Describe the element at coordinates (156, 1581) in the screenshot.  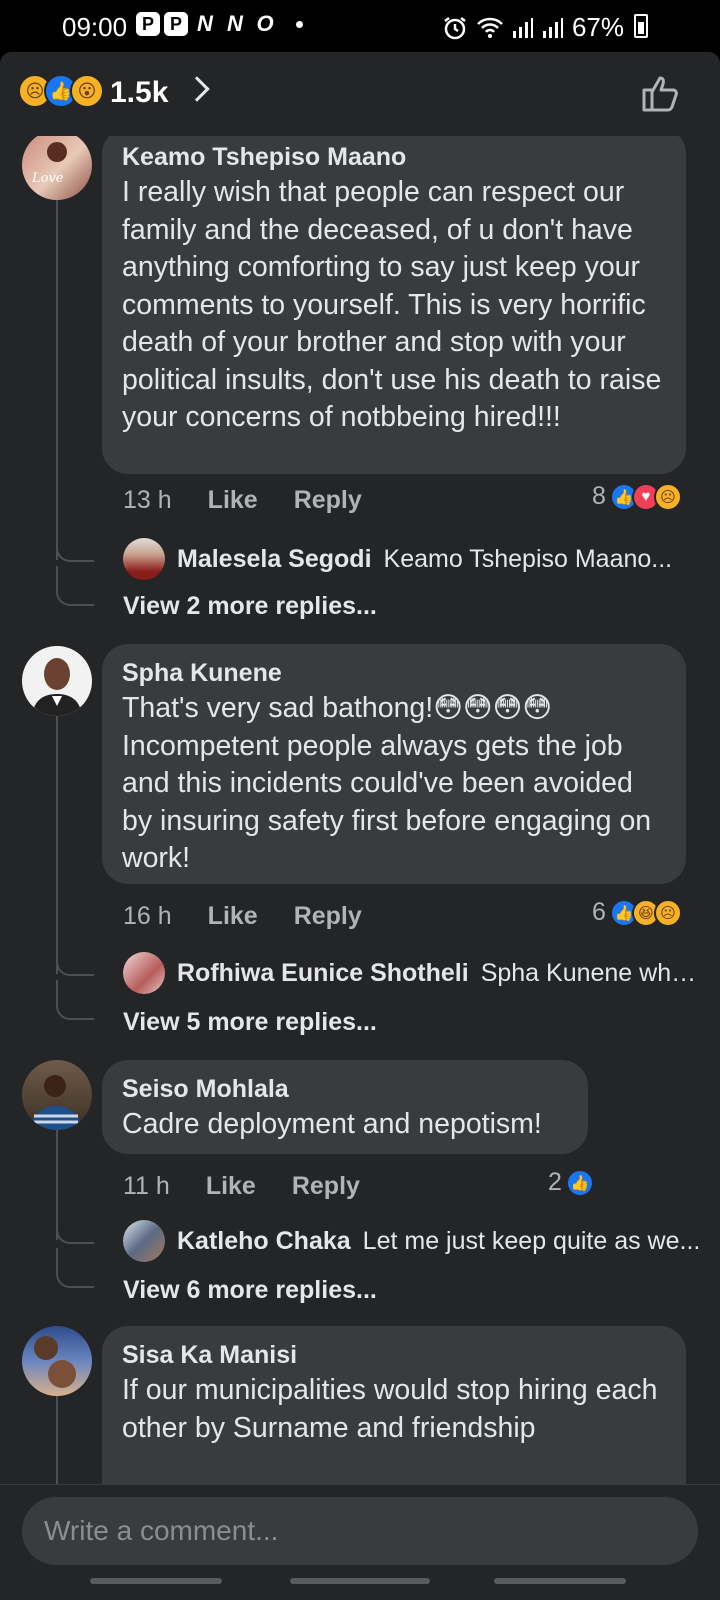
I see `nav-recents-button` at that location.